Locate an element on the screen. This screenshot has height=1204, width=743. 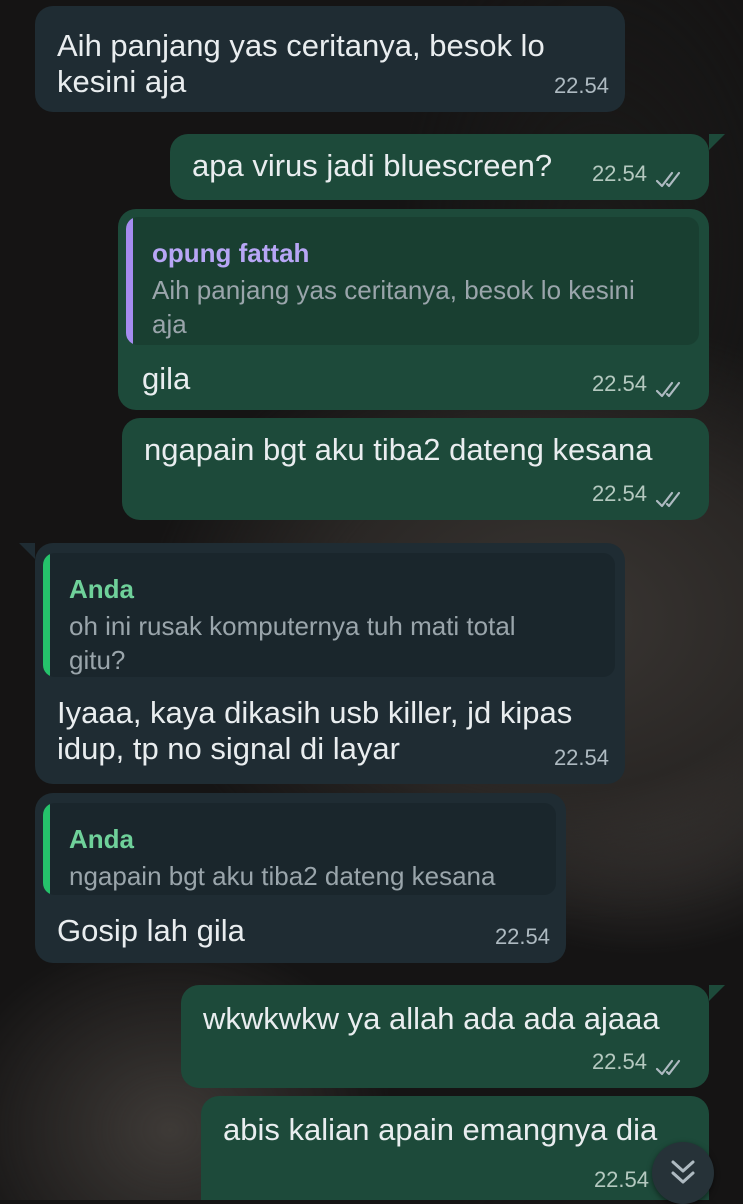
message-text: Gosip lah gila is located at coordinates (151, 930).